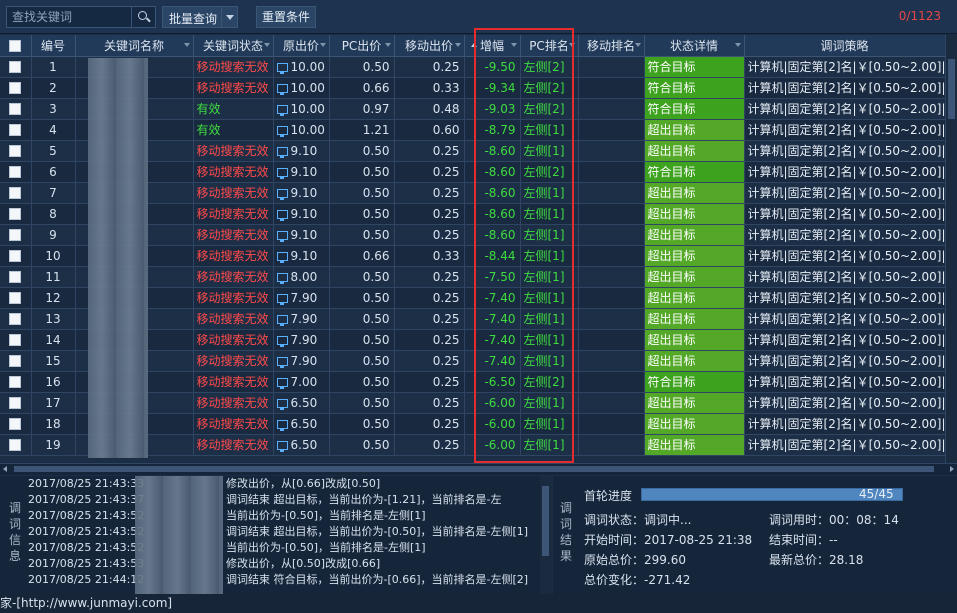 Image resolution: width=957 pixels, height=613 pixels. What do you see at coordinates (611, 46) in the screenshot?
I see `header-mobile-rank: 移动排名` at bounding box center [611, 46].